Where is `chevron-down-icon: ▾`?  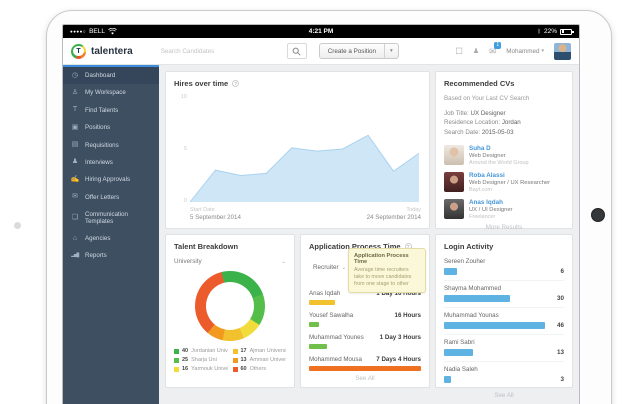
chevron-down-icon: ▾ is located at coordinates (391, 51).